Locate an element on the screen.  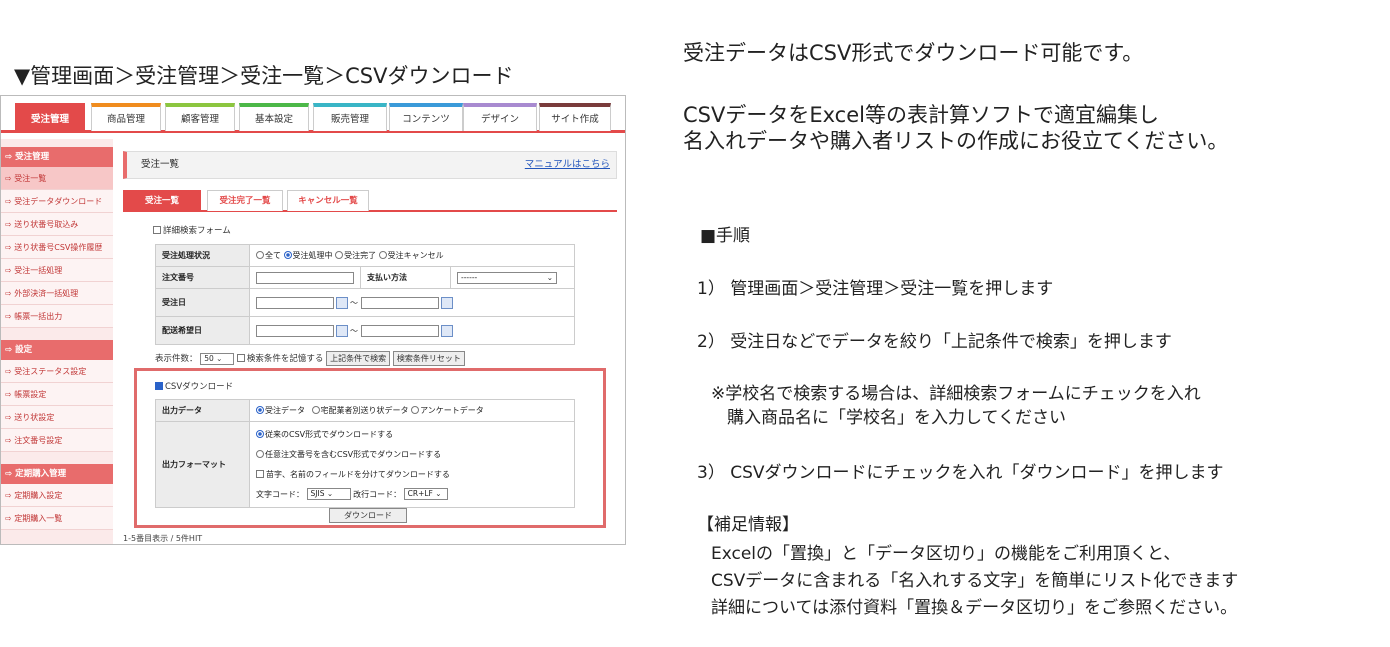
delivery-date-to-input is located at coordinates (399, 330).